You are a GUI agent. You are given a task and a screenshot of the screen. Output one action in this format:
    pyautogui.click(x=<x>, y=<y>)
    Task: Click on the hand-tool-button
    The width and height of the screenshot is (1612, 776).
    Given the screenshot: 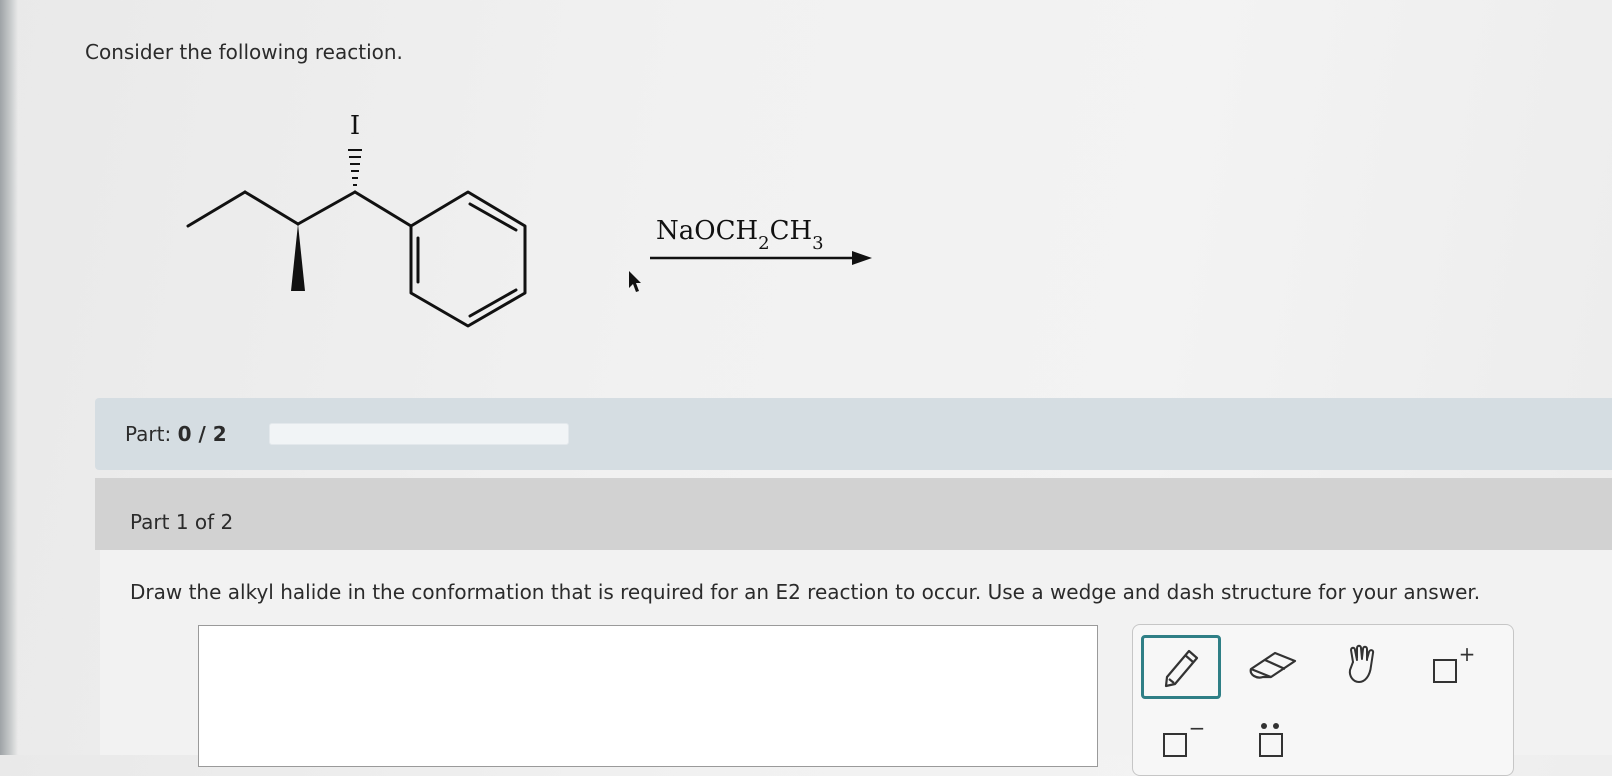 What is the action you would take?
    pyautogui.click(x=1363, y=665)
    